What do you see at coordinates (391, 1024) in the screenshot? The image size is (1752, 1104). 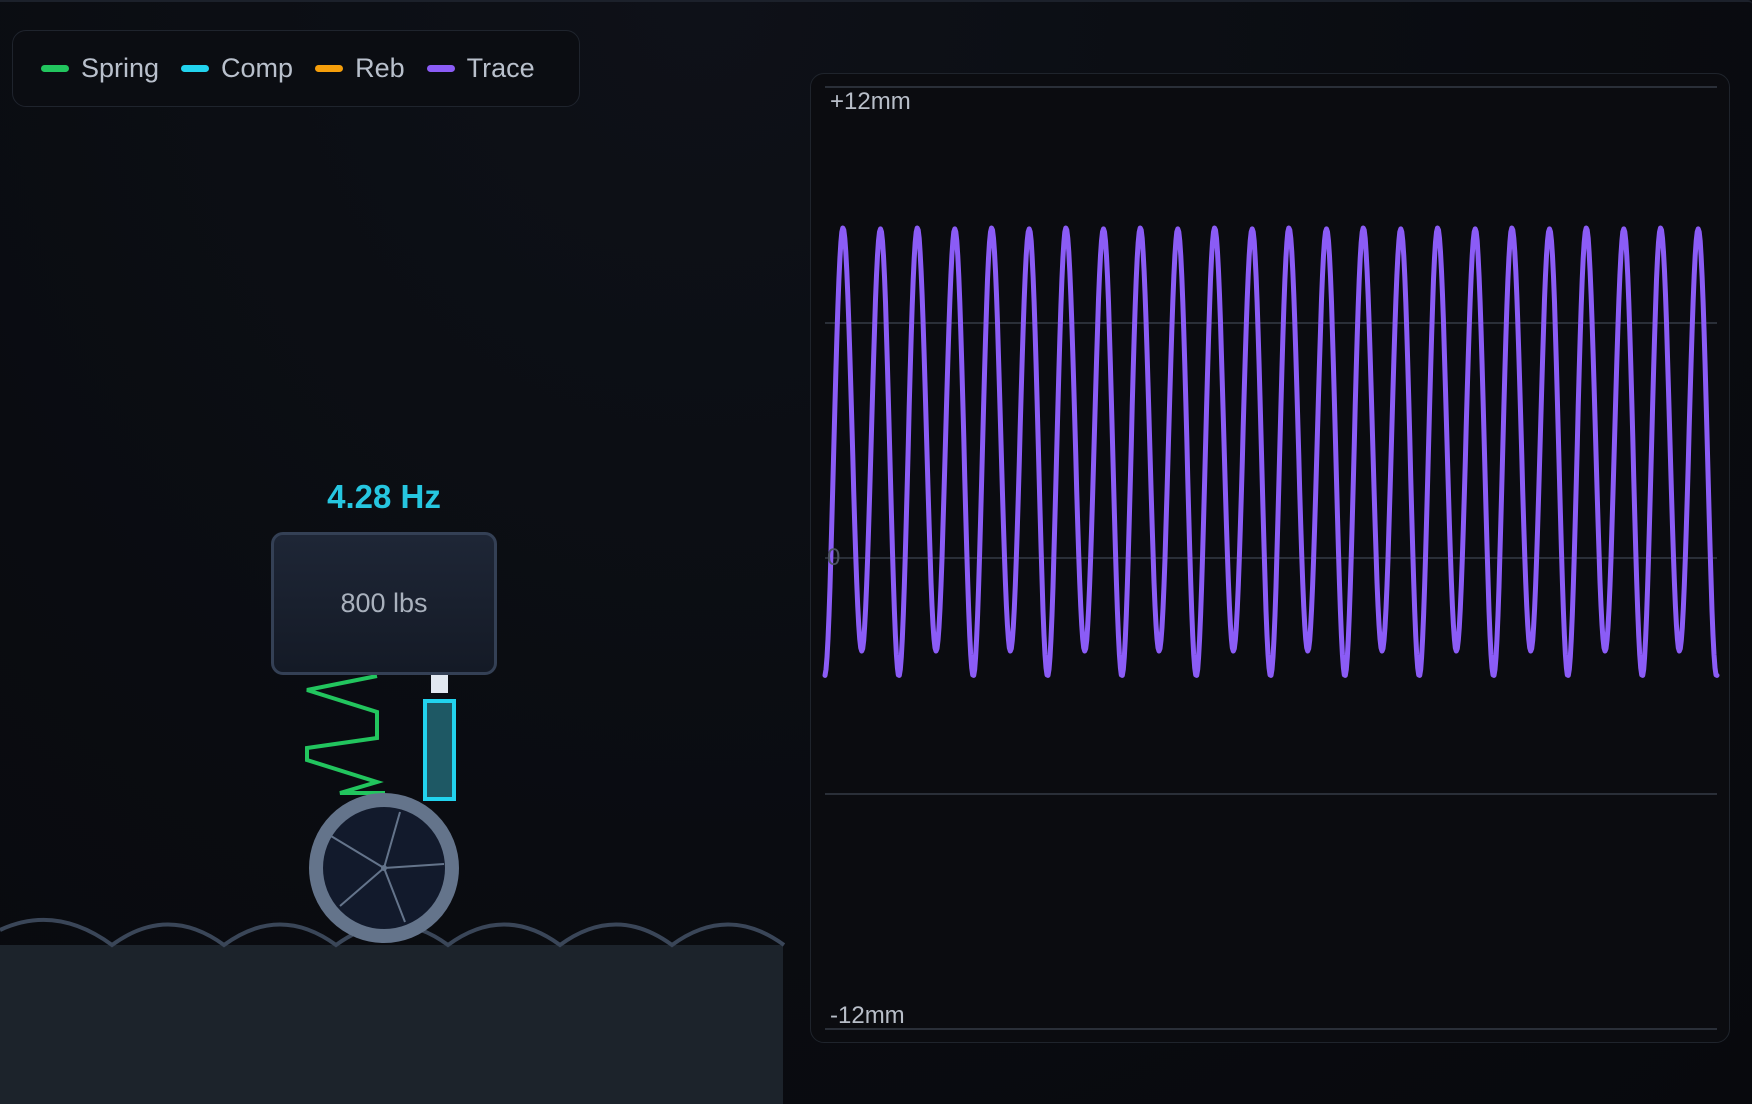 I see `ground-block` at bounding box center [391, 1024].